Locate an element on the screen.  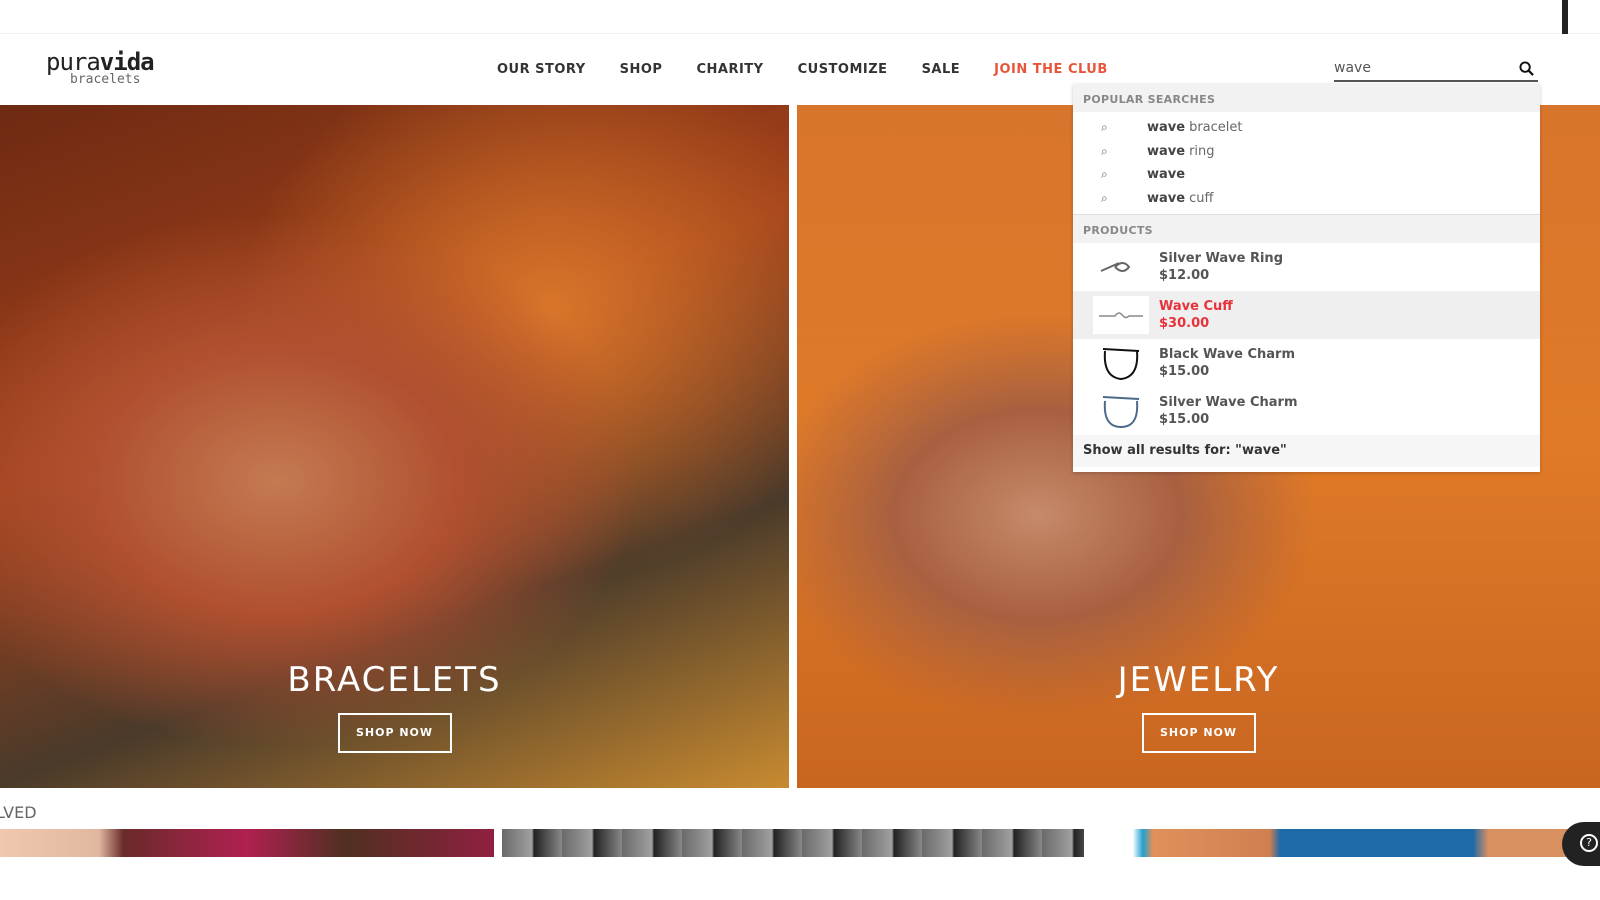
suggestion-rest: bracelet is located at coordinates (1216, 128).